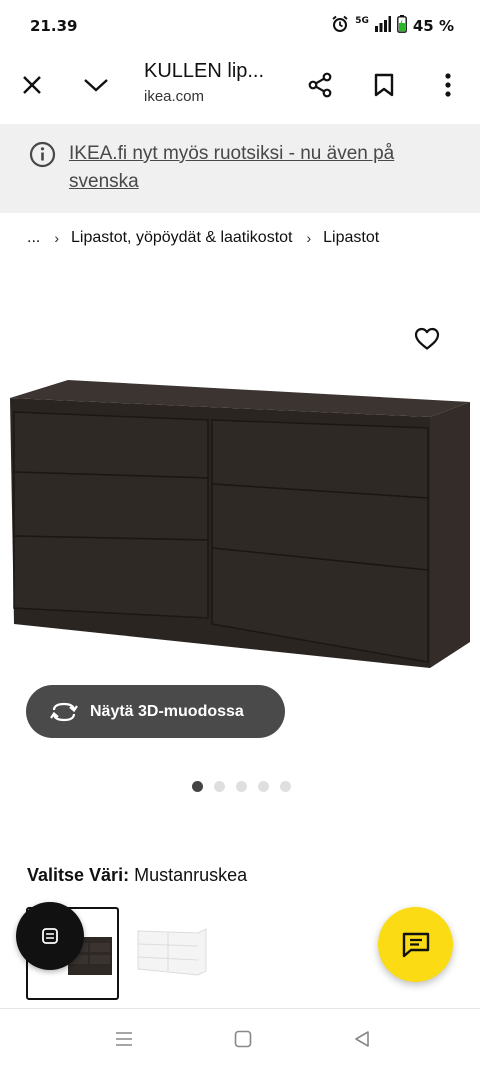  I want to click on bookmark-button, so click(384, 85).